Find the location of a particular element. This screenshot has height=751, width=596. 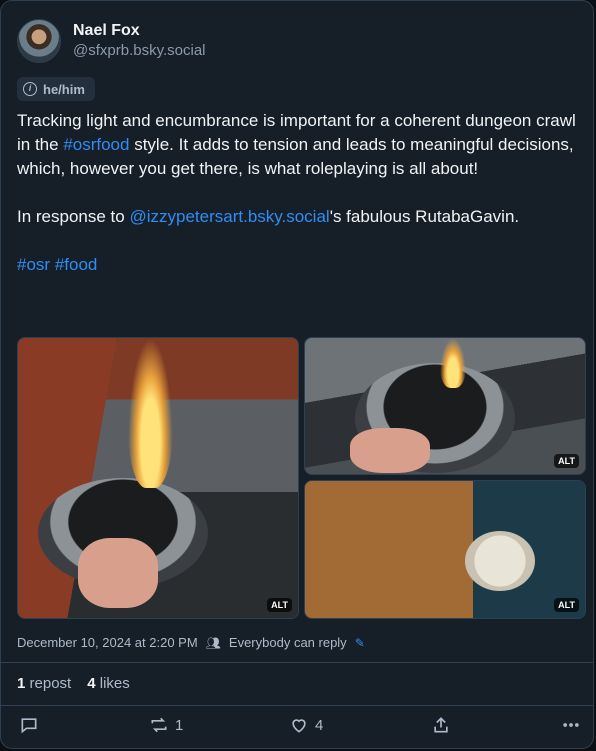

reply-button is located at coordinates (29, 725).